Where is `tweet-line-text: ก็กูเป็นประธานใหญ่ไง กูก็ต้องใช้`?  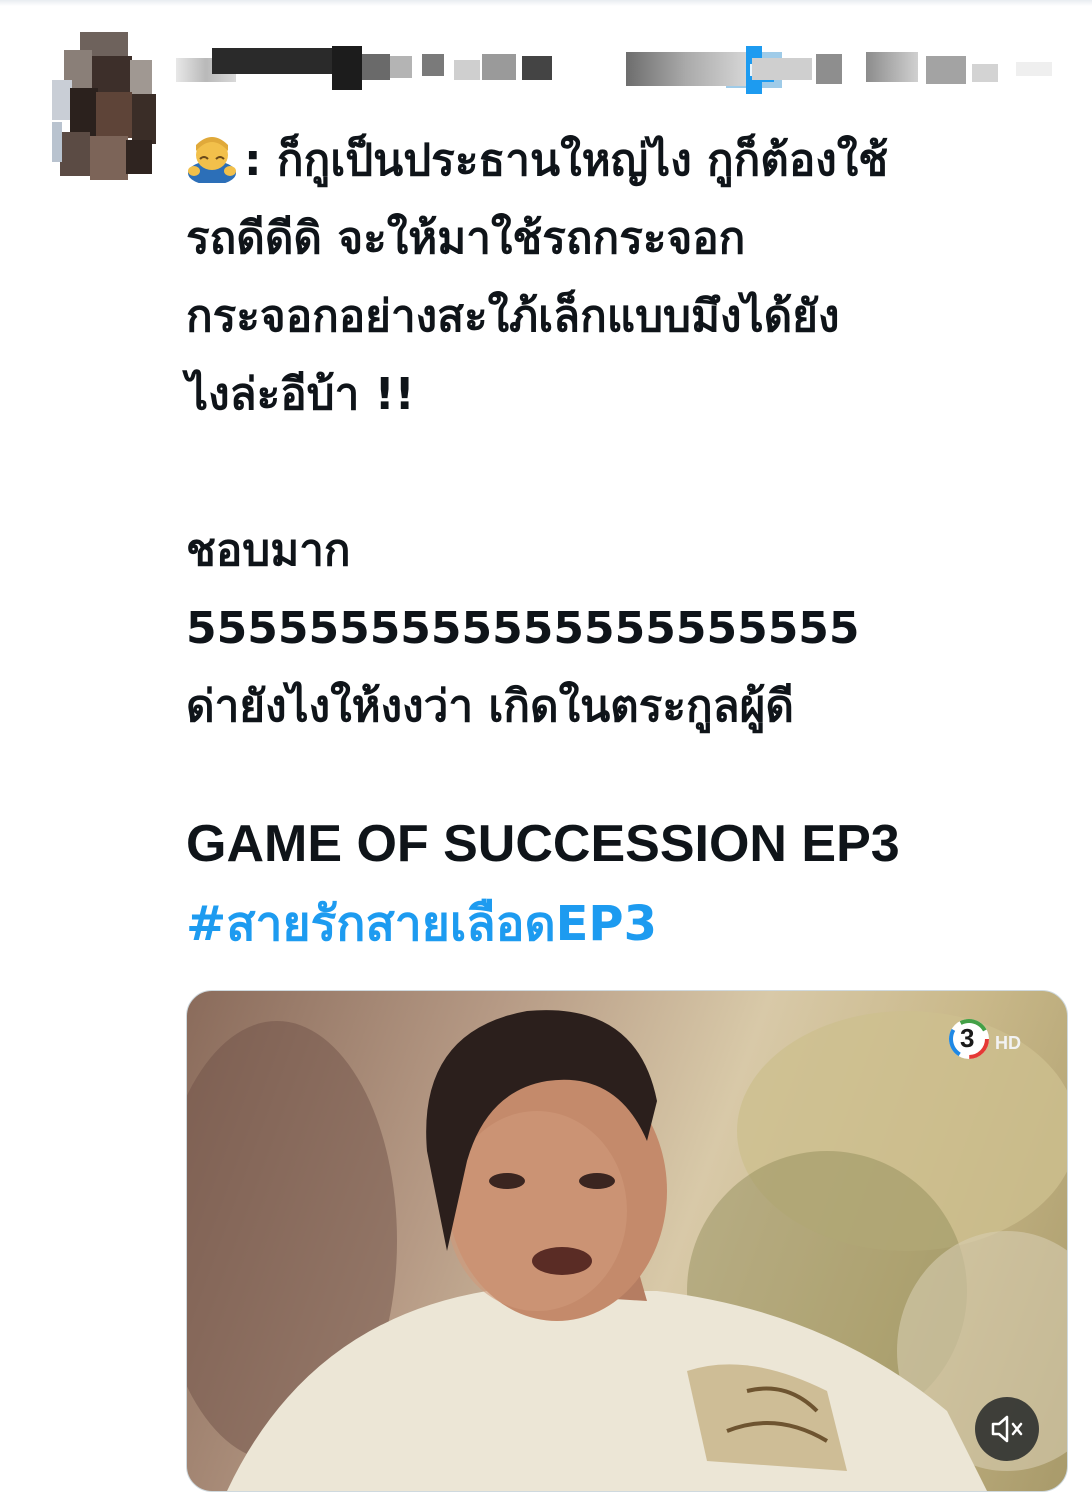 tweet-line-text: ก็กูเป็นประธานใหญ่ไง กูก็ต้องใช้ is located at coordinates (582, 160).